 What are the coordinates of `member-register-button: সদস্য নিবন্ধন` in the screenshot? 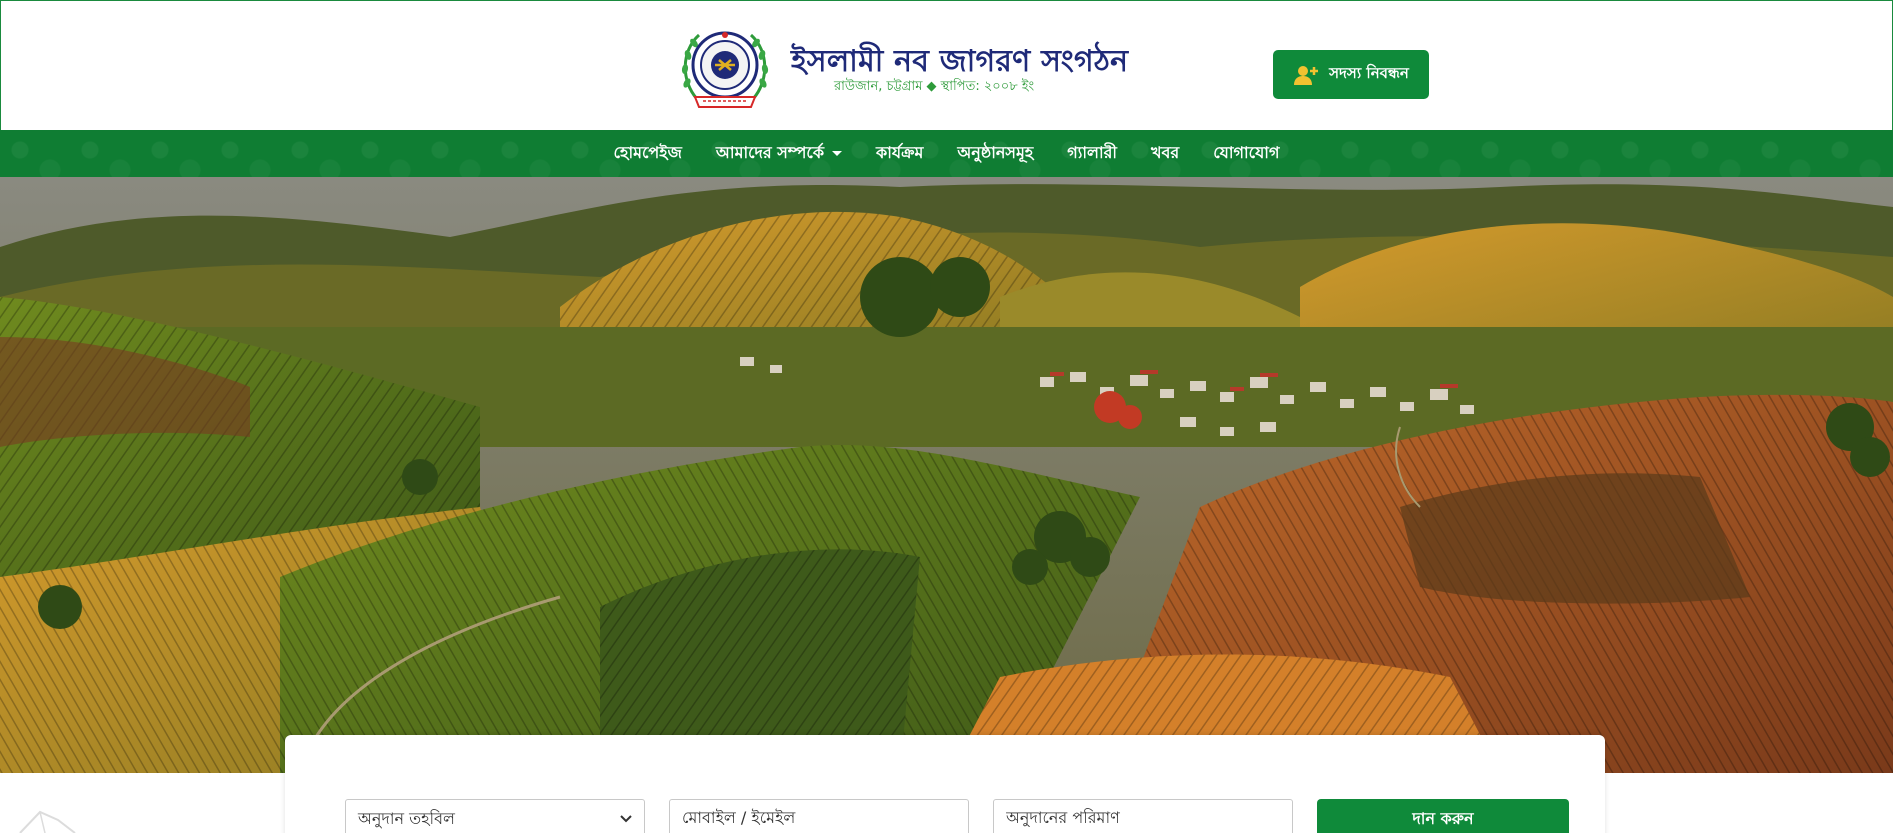 It's located at (1351, 74).